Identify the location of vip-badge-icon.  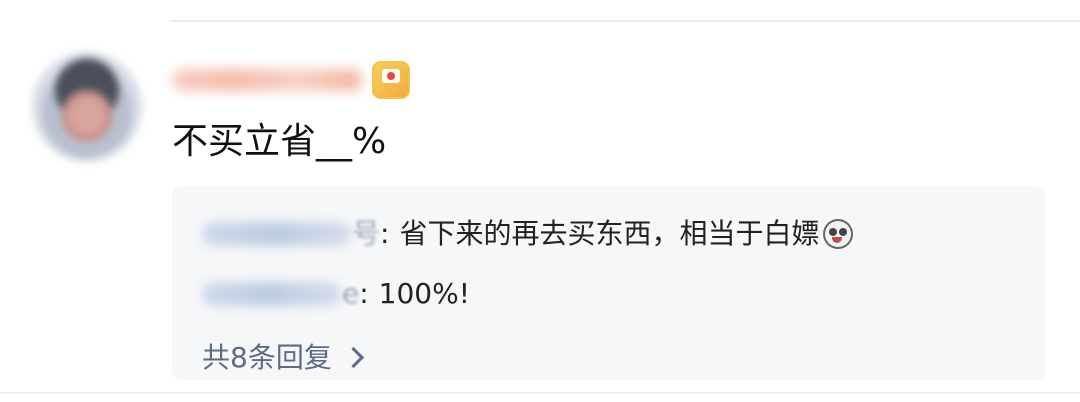
(391, 80).